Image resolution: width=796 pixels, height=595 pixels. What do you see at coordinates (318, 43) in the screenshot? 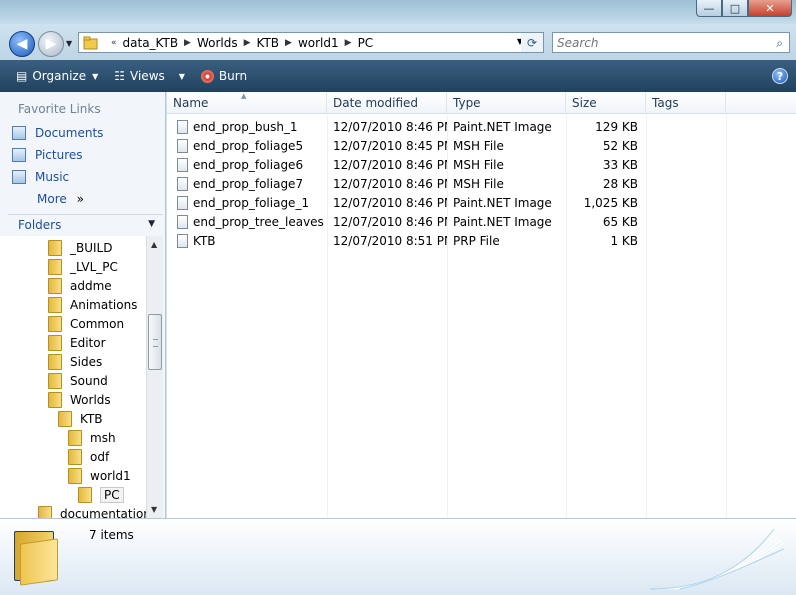
I see `breadcrumb-world1: world1` at bounding box center [318, 43].